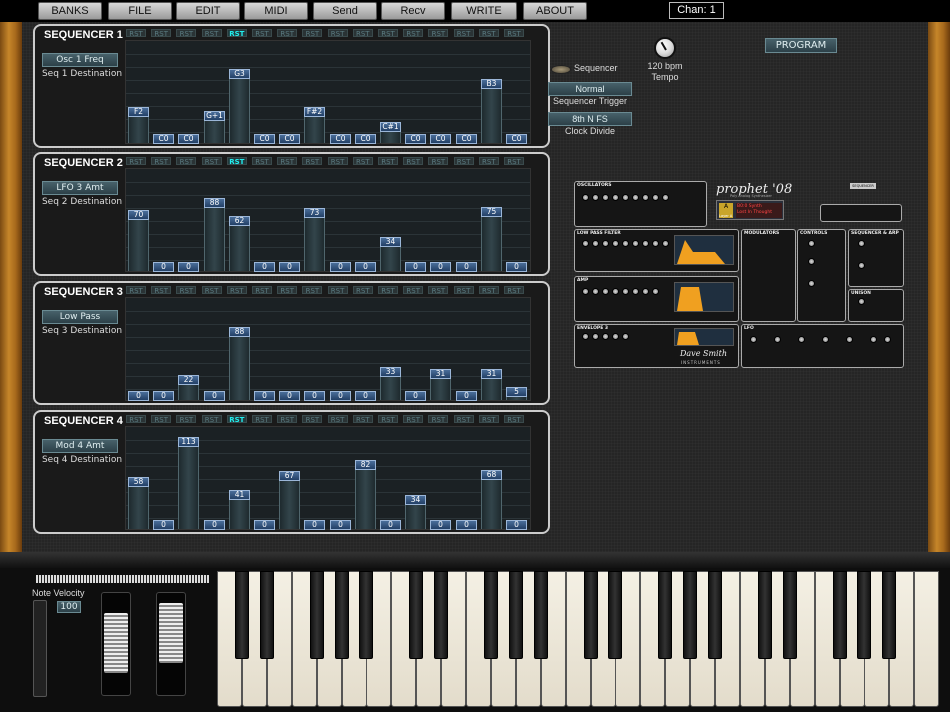 This screenshot has height=712, width=950. I want to click on mod-wheel, so click(171, 644).